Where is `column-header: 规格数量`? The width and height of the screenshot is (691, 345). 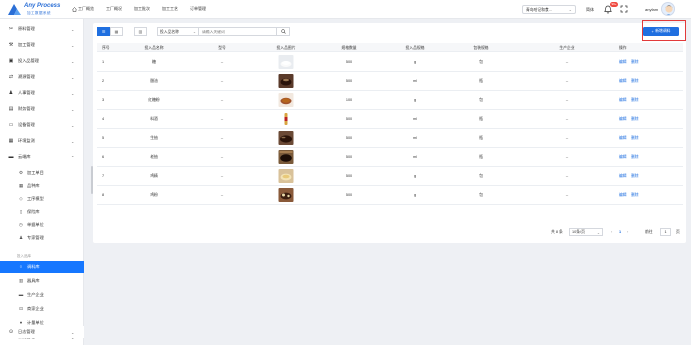 column-header: 规格数量 is located at coordinates (349, 47).